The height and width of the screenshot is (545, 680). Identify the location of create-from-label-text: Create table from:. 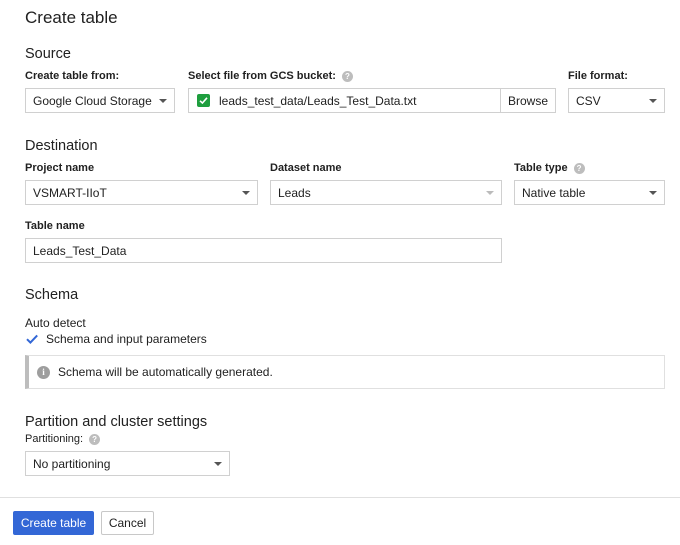
(72, 76).